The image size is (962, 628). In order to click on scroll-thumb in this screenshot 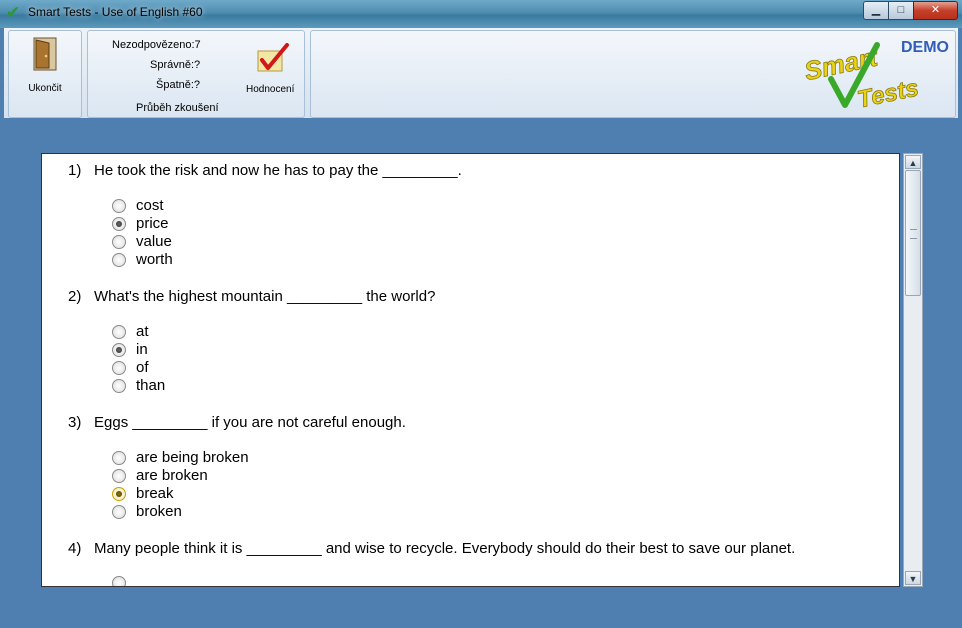, I will do `click(913, 233)`.